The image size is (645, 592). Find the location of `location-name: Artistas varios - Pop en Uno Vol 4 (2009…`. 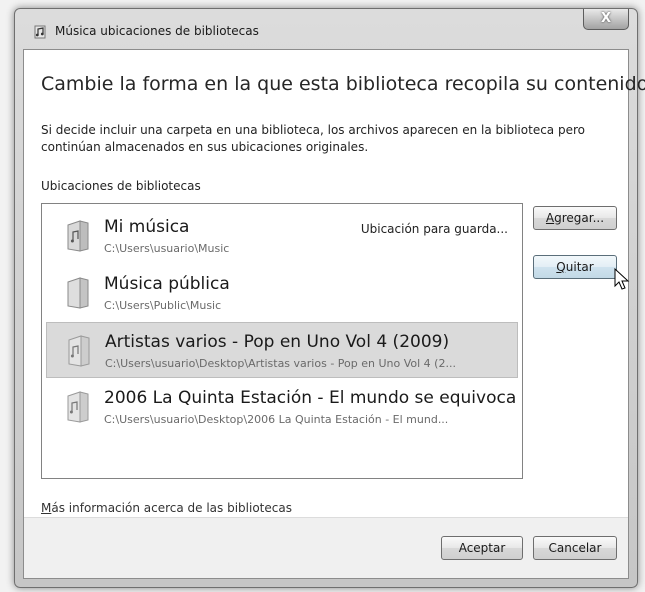

location-name: Artistas varios - Pop en Uno Vol 4 (2009… is located at coordinates (277, 342).